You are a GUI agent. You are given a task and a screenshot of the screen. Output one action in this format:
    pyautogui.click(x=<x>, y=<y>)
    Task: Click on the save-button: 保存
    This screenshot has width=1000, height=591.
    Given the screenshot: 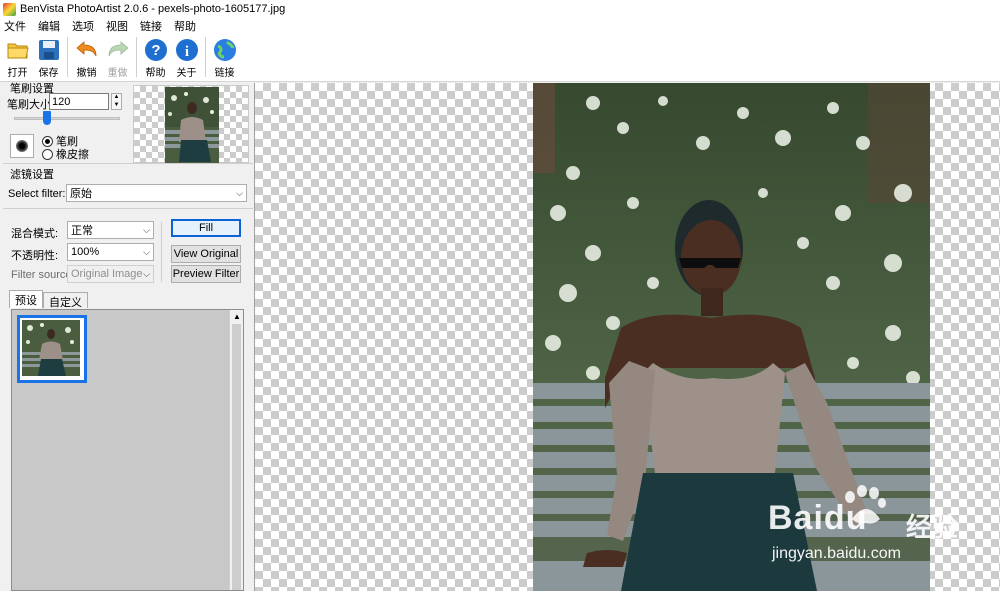 What is the action you would take?
    pyautogui.click(x=48, y=57)
    